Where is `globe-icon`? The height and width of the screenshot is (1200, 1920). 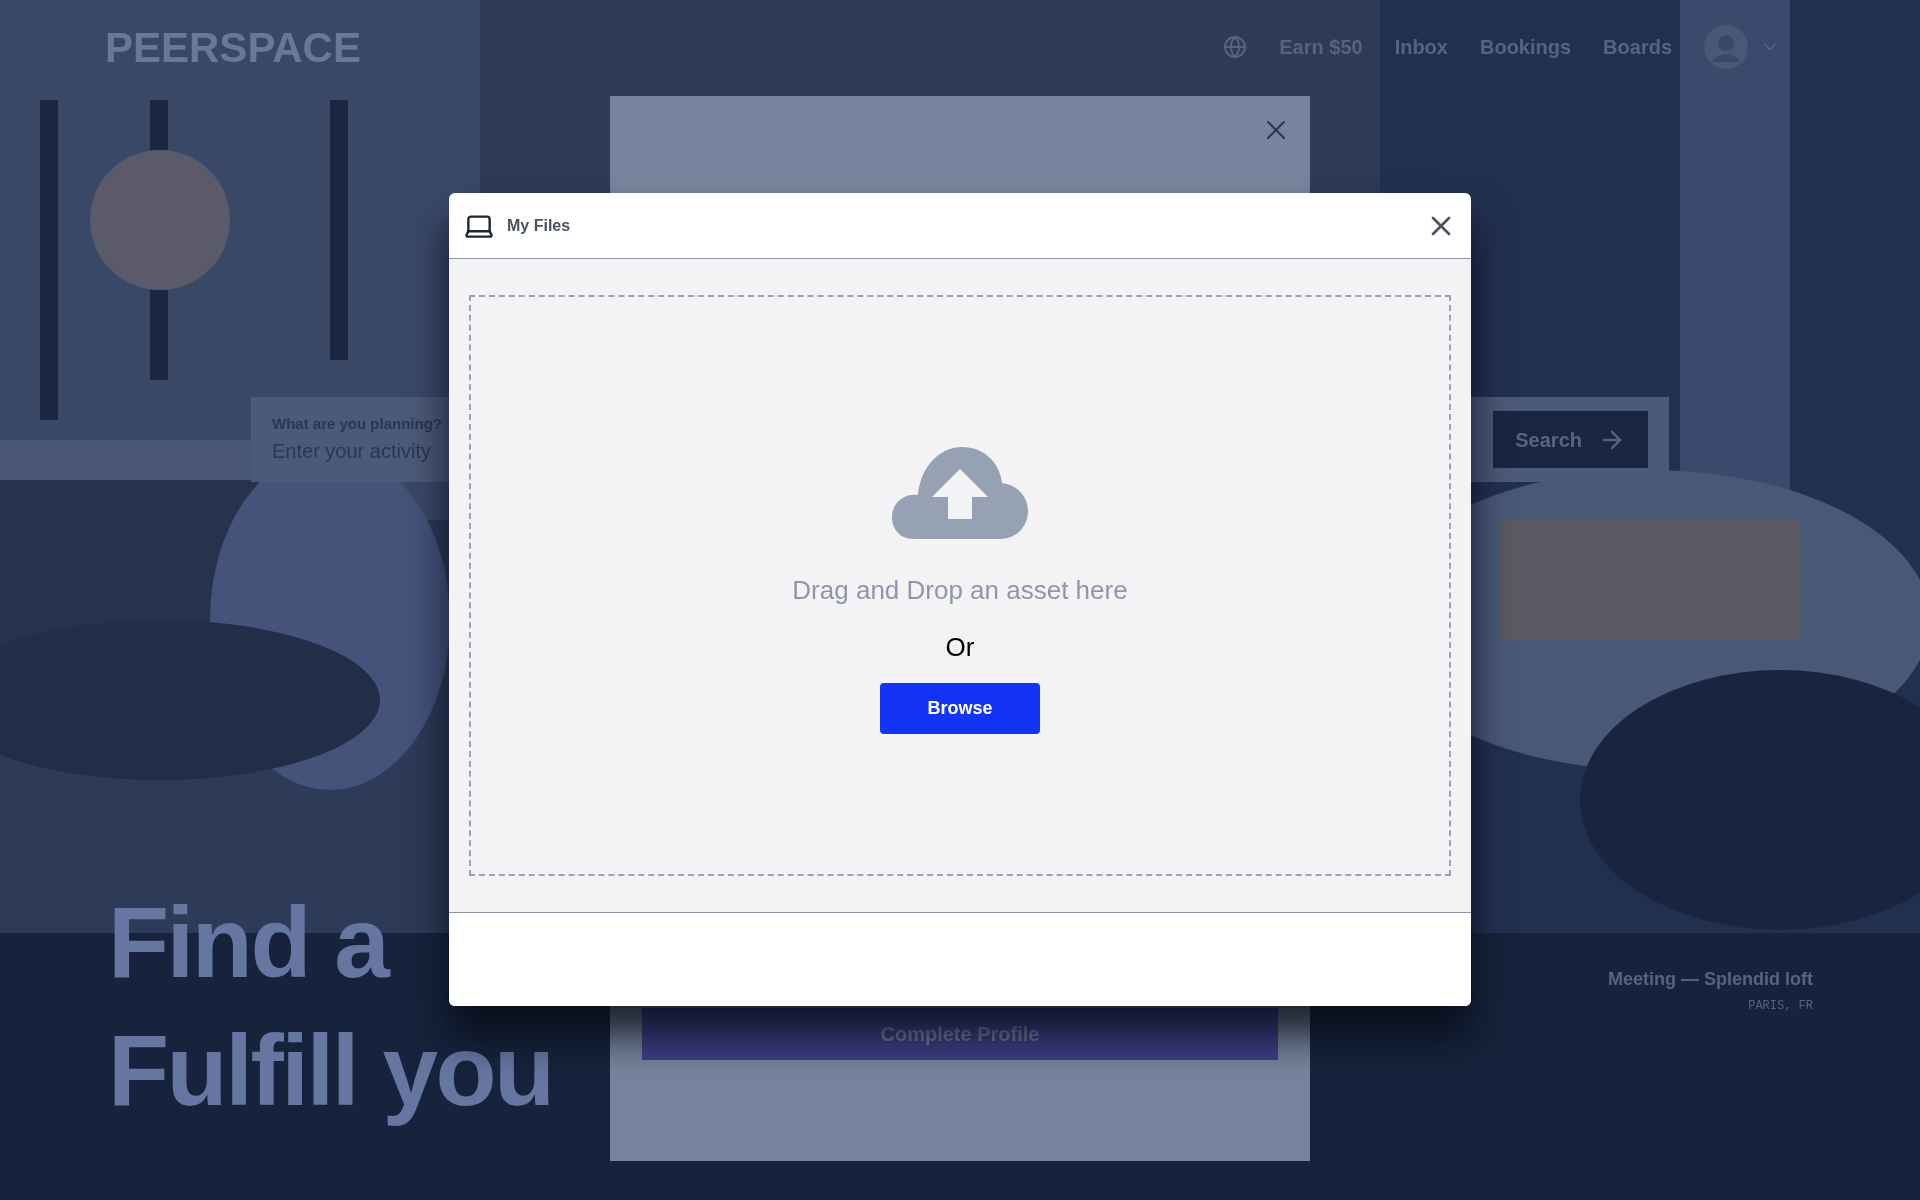
globe-icon is located at coordinates (1235, 47).